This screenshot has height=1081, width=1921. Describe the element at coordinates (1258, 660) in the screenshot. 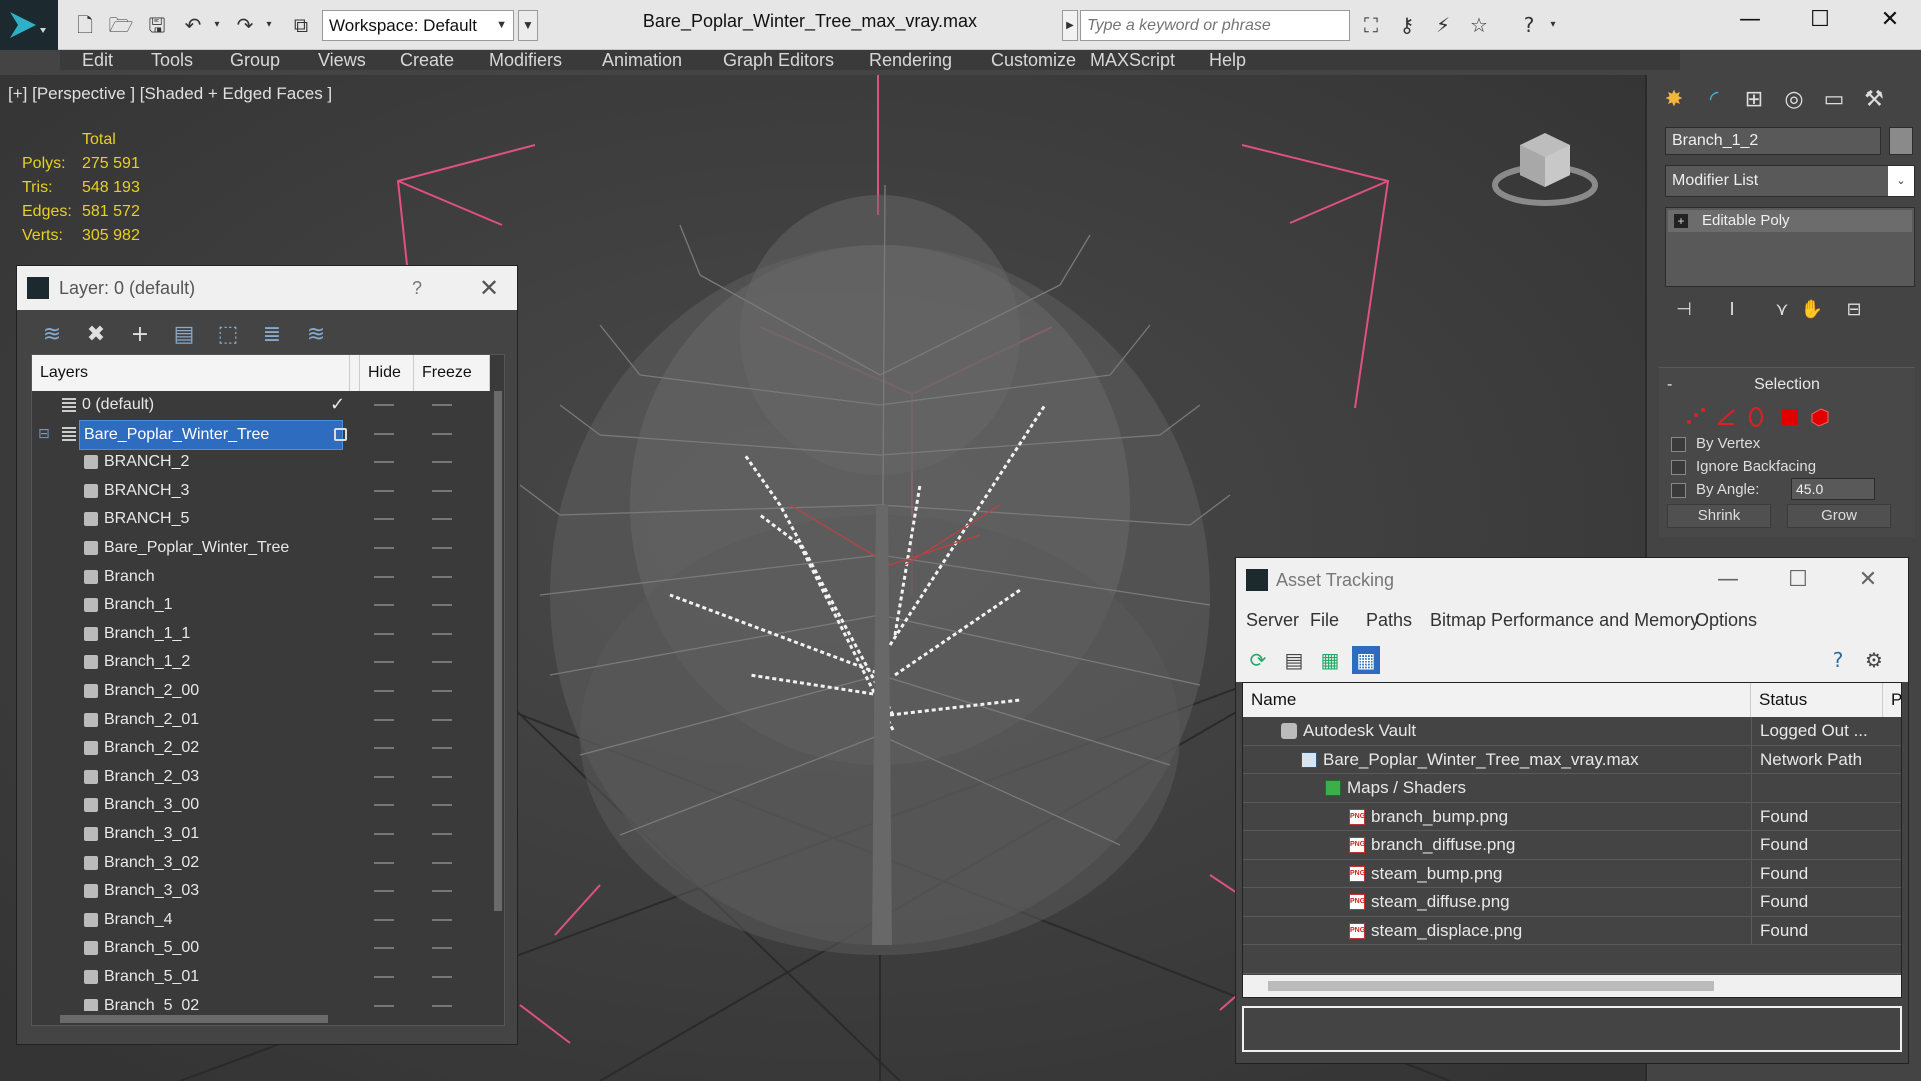

I see `refresh-icon: ⟳` at that location.